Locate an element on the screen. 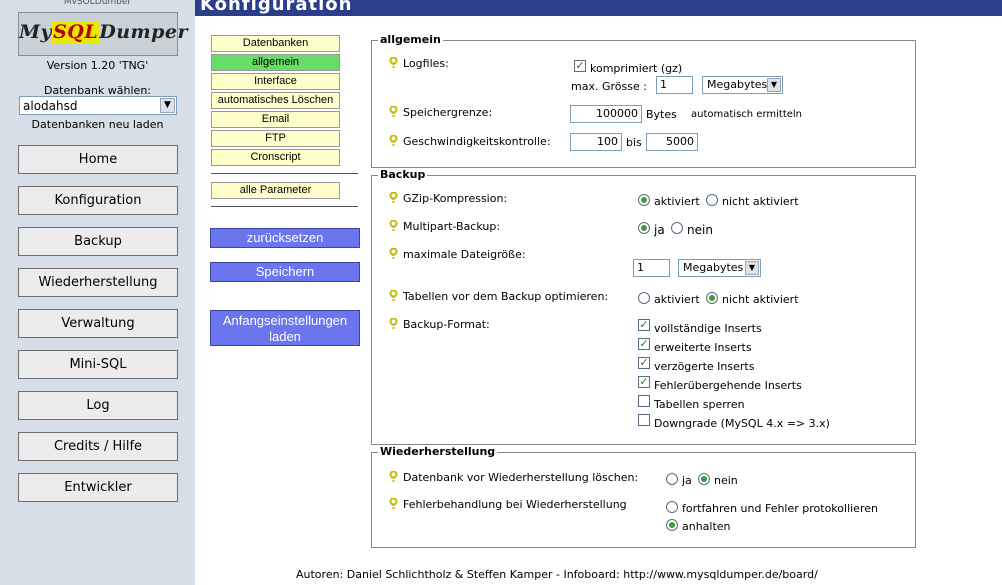 This screenshot has width=1002, height=585. optimize-on-label: aktiviert is located at coordinates (677, 299).